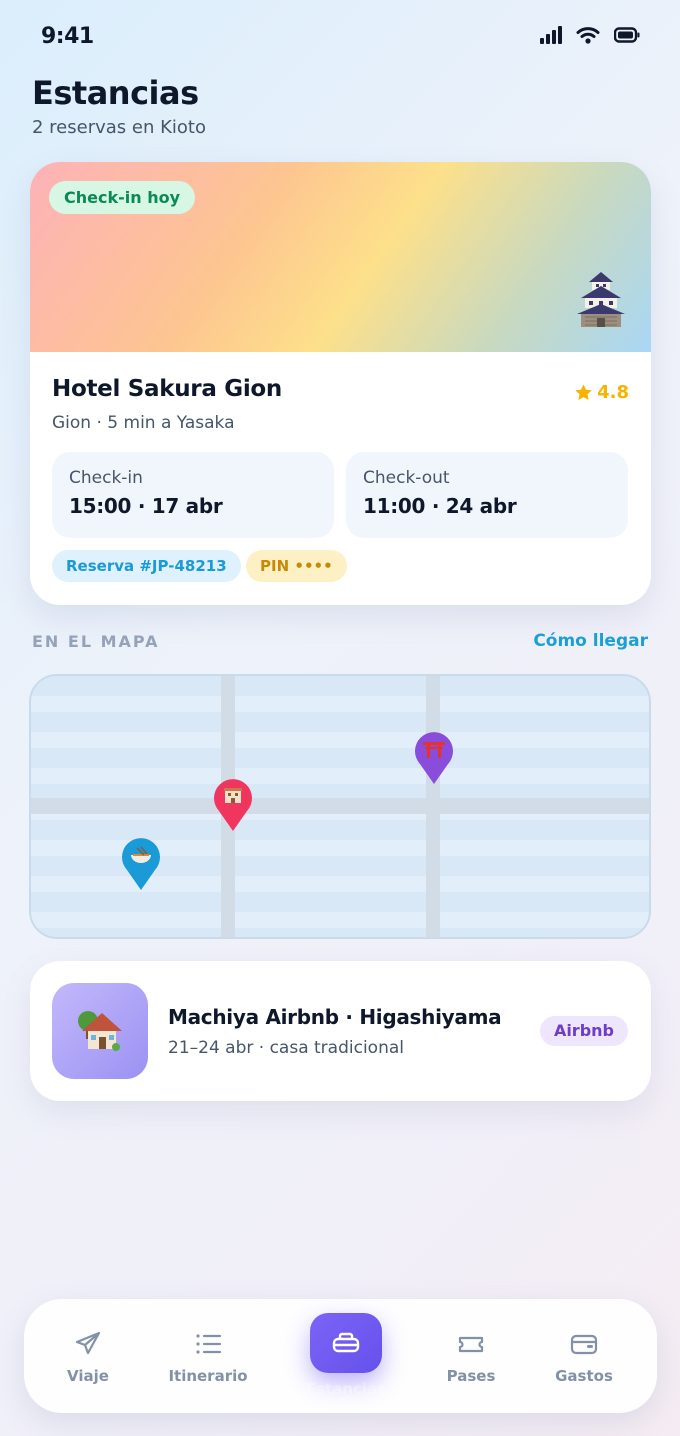 The width and height of the screenshot is (680, 1436). Describe the element at coordinates (233, 805) in the screenshot. I see `hotel-pin` at that location.